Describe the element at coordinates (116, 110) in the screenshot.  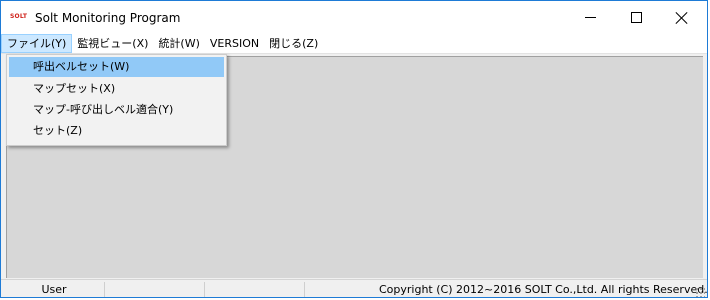
I see `menu-item-map-bell-match: マップ-呼び出しベル適合(Y)` at that location.